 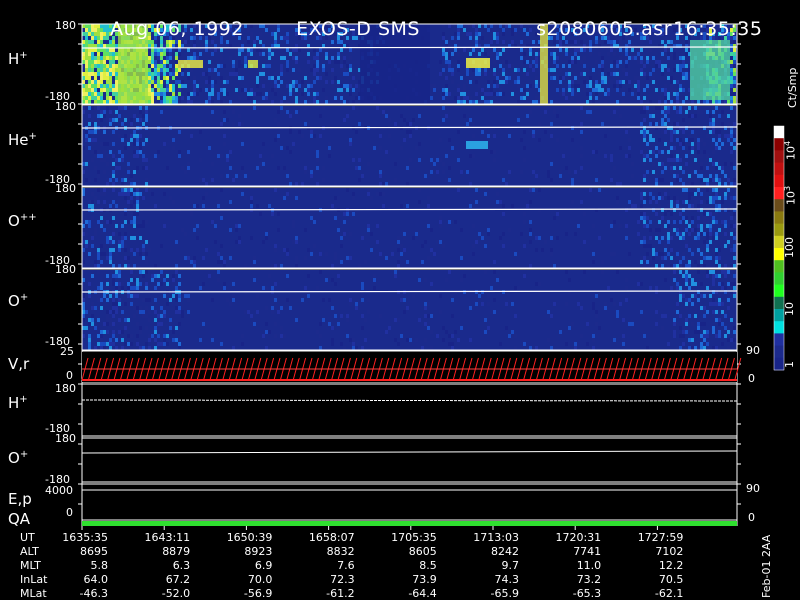 What do you see at coordinates (504, 593) in the screenshot?
I see `table-cell: -65.9` at bounding box center [504, 593].